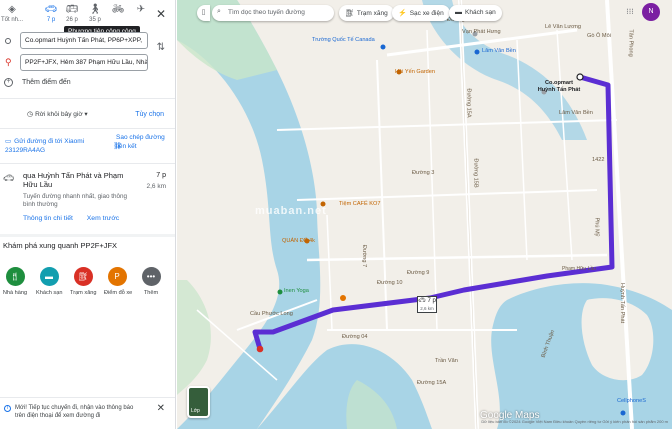 This screenshot has width=672, height=429. Describe the element at coordinates (103, 218) in the screenshot. I see `preview-link: Xem trước` at that location.